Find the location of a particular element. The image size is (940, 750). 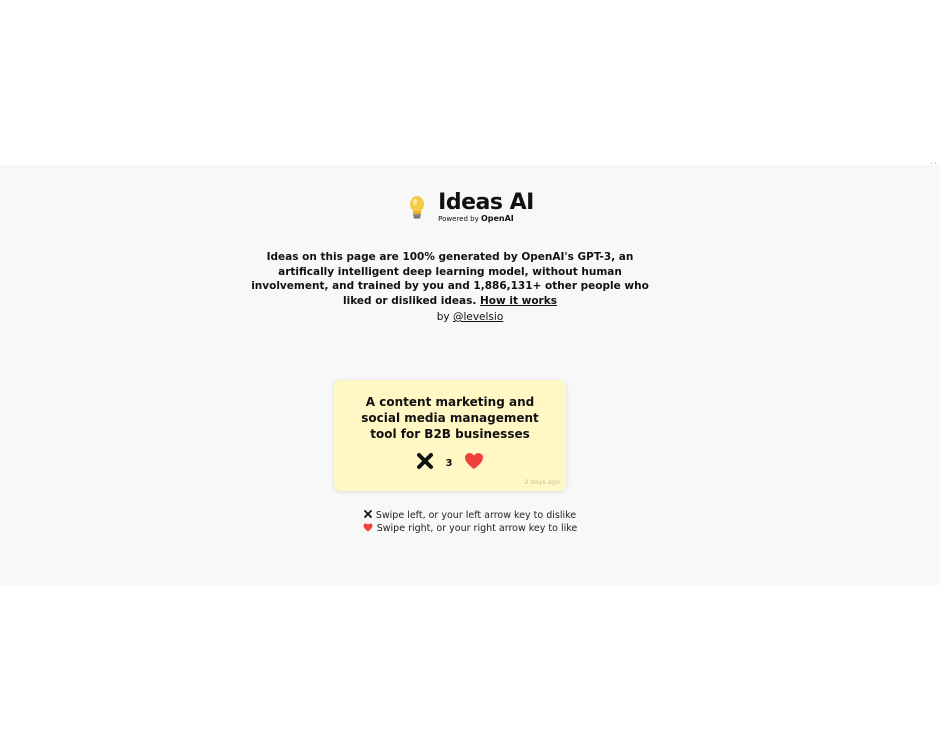

byline-prefix: by is located at coordinates (443, 317).